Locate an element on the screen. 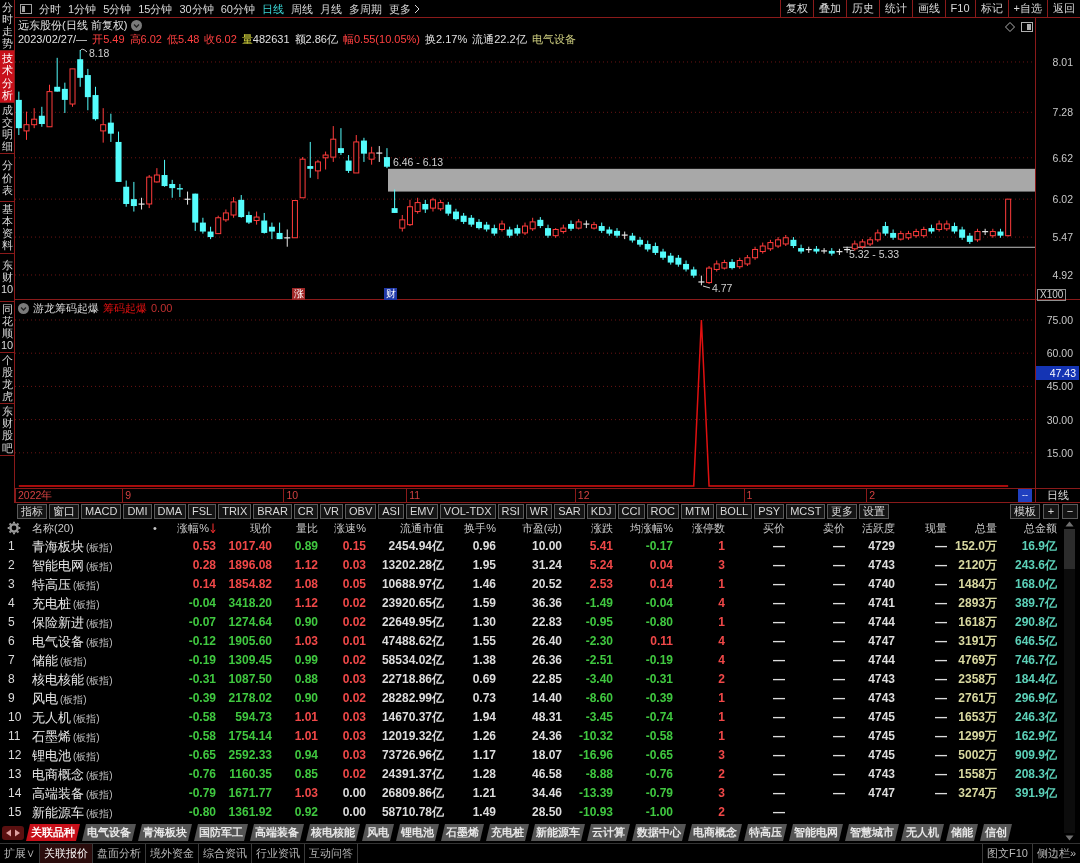  footer-button: 图文F10 is located at coordinates (1006, 853).